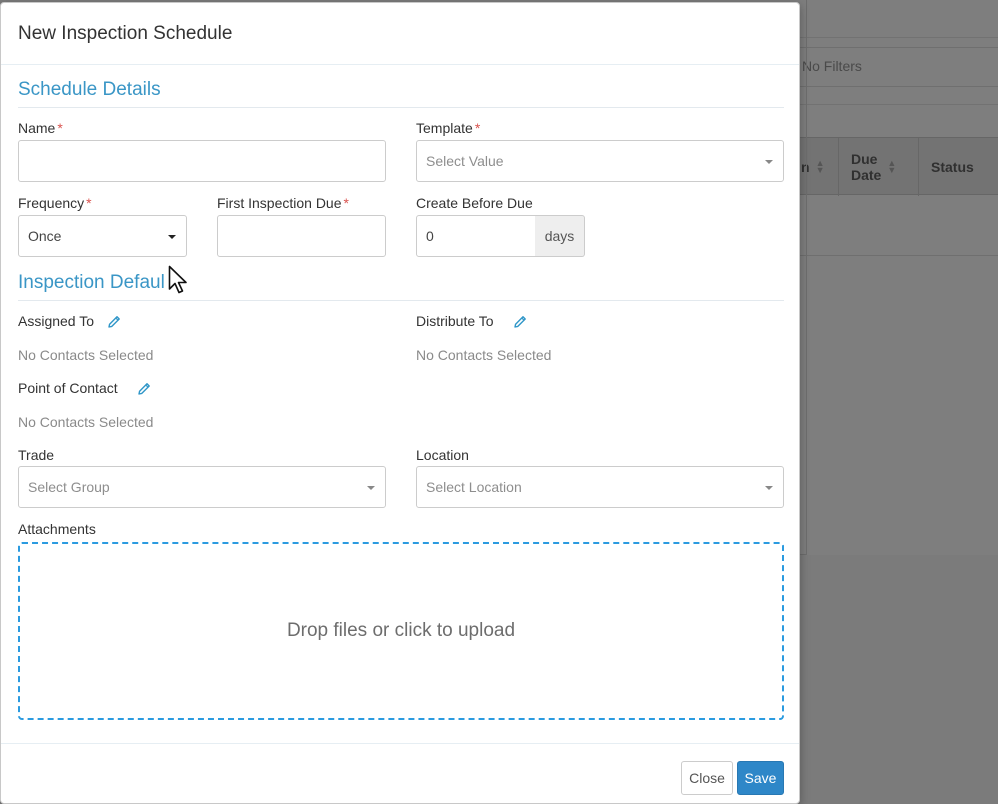 The width and height of the screenshot is (998, 804). I want to click on attachments-label: Attachments, so click(57, 529).